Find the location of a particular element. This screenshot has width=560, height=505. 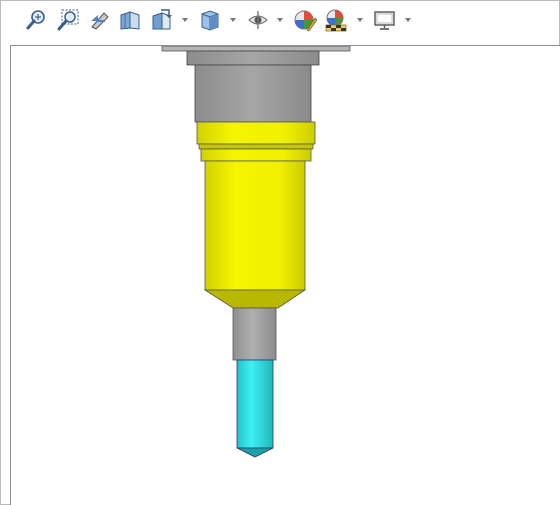

hide-show-items-button is located at coordinates (258, 20).